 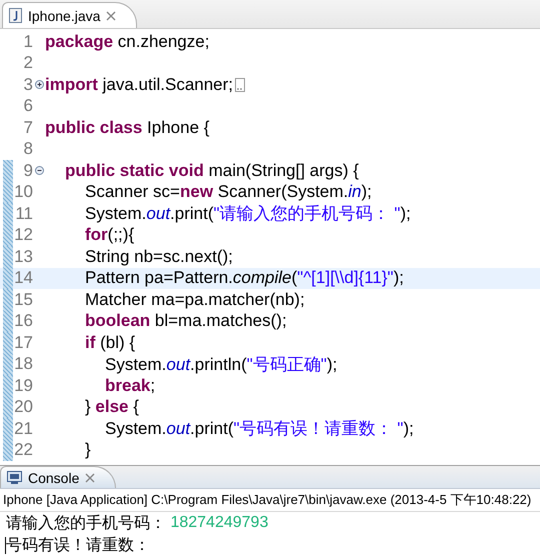 I want to click on line-number: 12, so click(x=23, y=235).